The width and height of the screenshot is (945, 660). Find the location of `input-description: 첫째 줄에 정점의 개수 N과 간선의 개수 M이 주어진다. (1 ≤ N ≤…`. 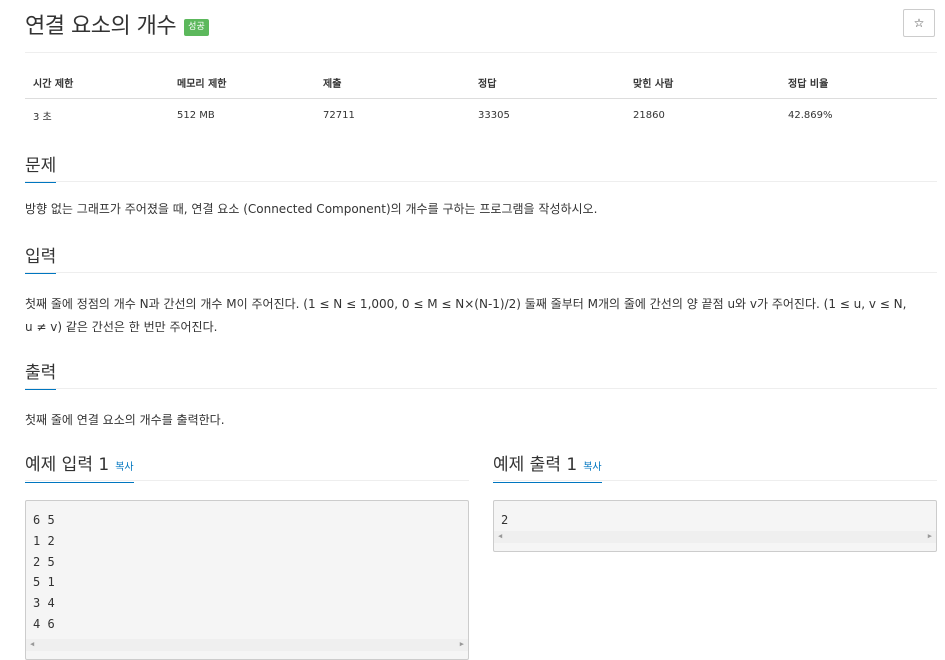

input-description: 첫째 줄에 정점의 개수 N과 간선의 개수 M이 주어진다. (1 ≤ N ≤… is located at coordinates (466, 315).